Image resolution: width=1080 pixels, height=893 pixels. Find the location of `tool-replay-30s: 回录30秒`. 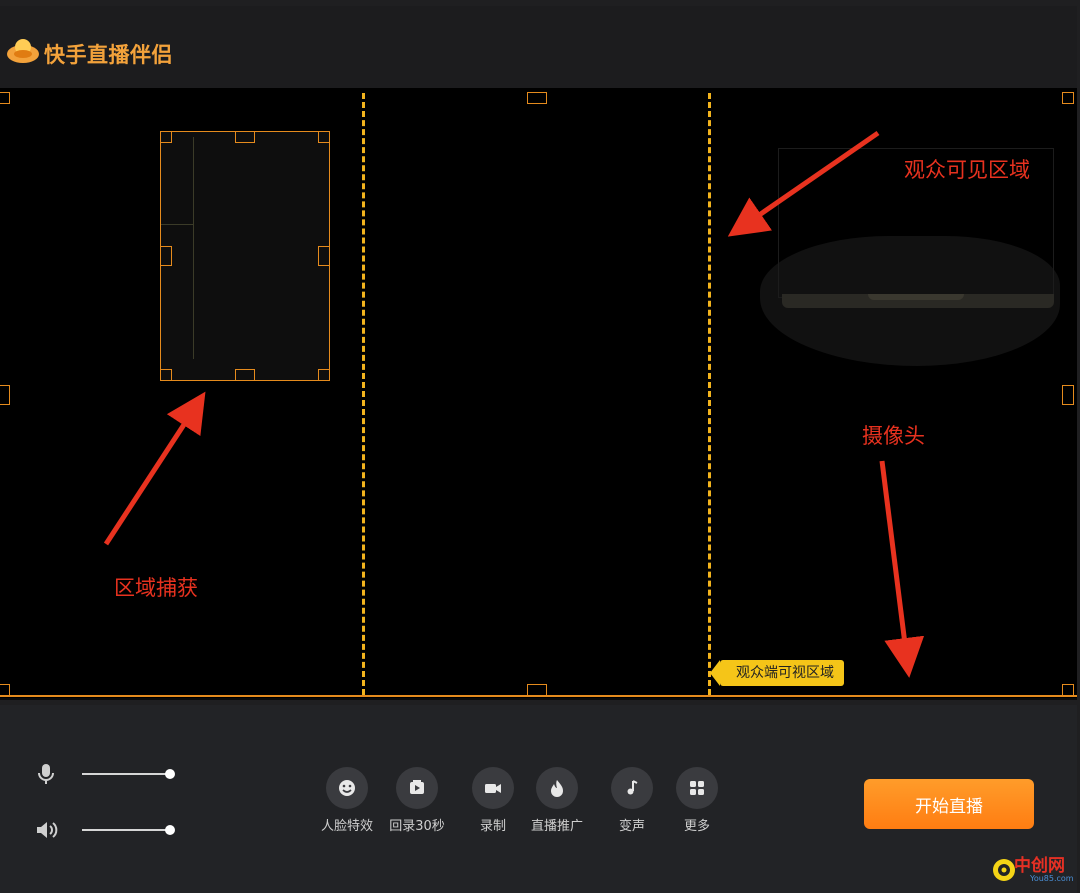

tool-replay-30s: 回录30秒 is located at coordinates (417, 800).